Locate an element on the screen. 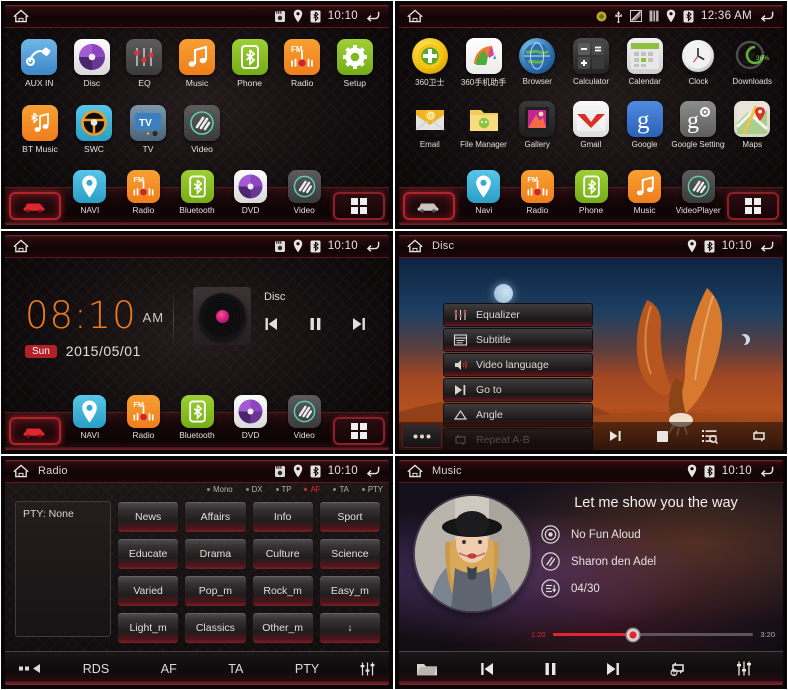  app-gmail: Gmail is located at coordinates (591, 125).